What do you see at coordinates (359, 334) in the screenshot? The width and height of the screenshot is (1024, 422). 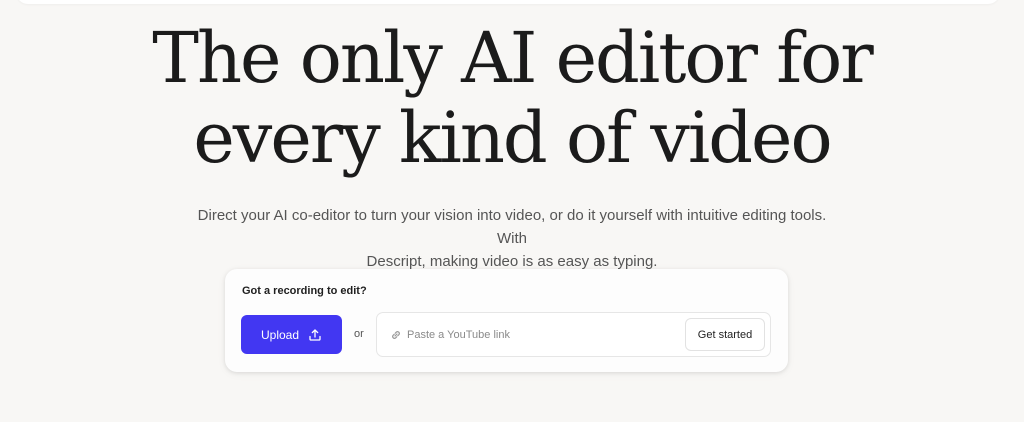 I see `or-separator: or` at bounding box center [359, 334].